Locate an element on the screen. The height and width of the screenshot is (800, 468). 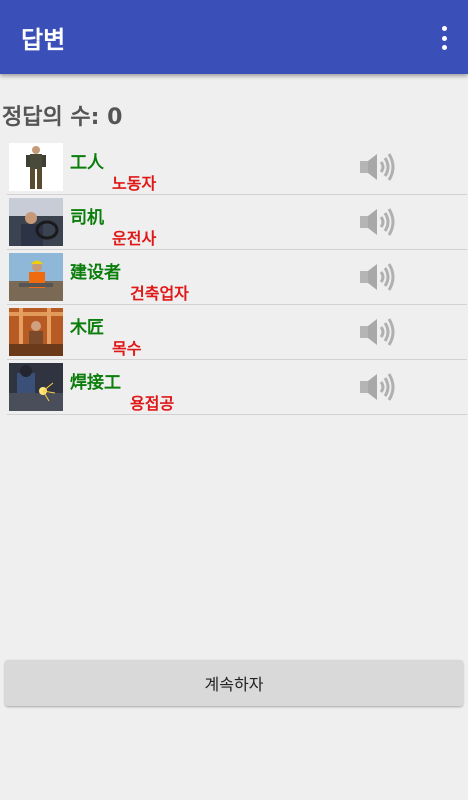
list-item: 工人 노동자 is located at coordinates (237, 167).